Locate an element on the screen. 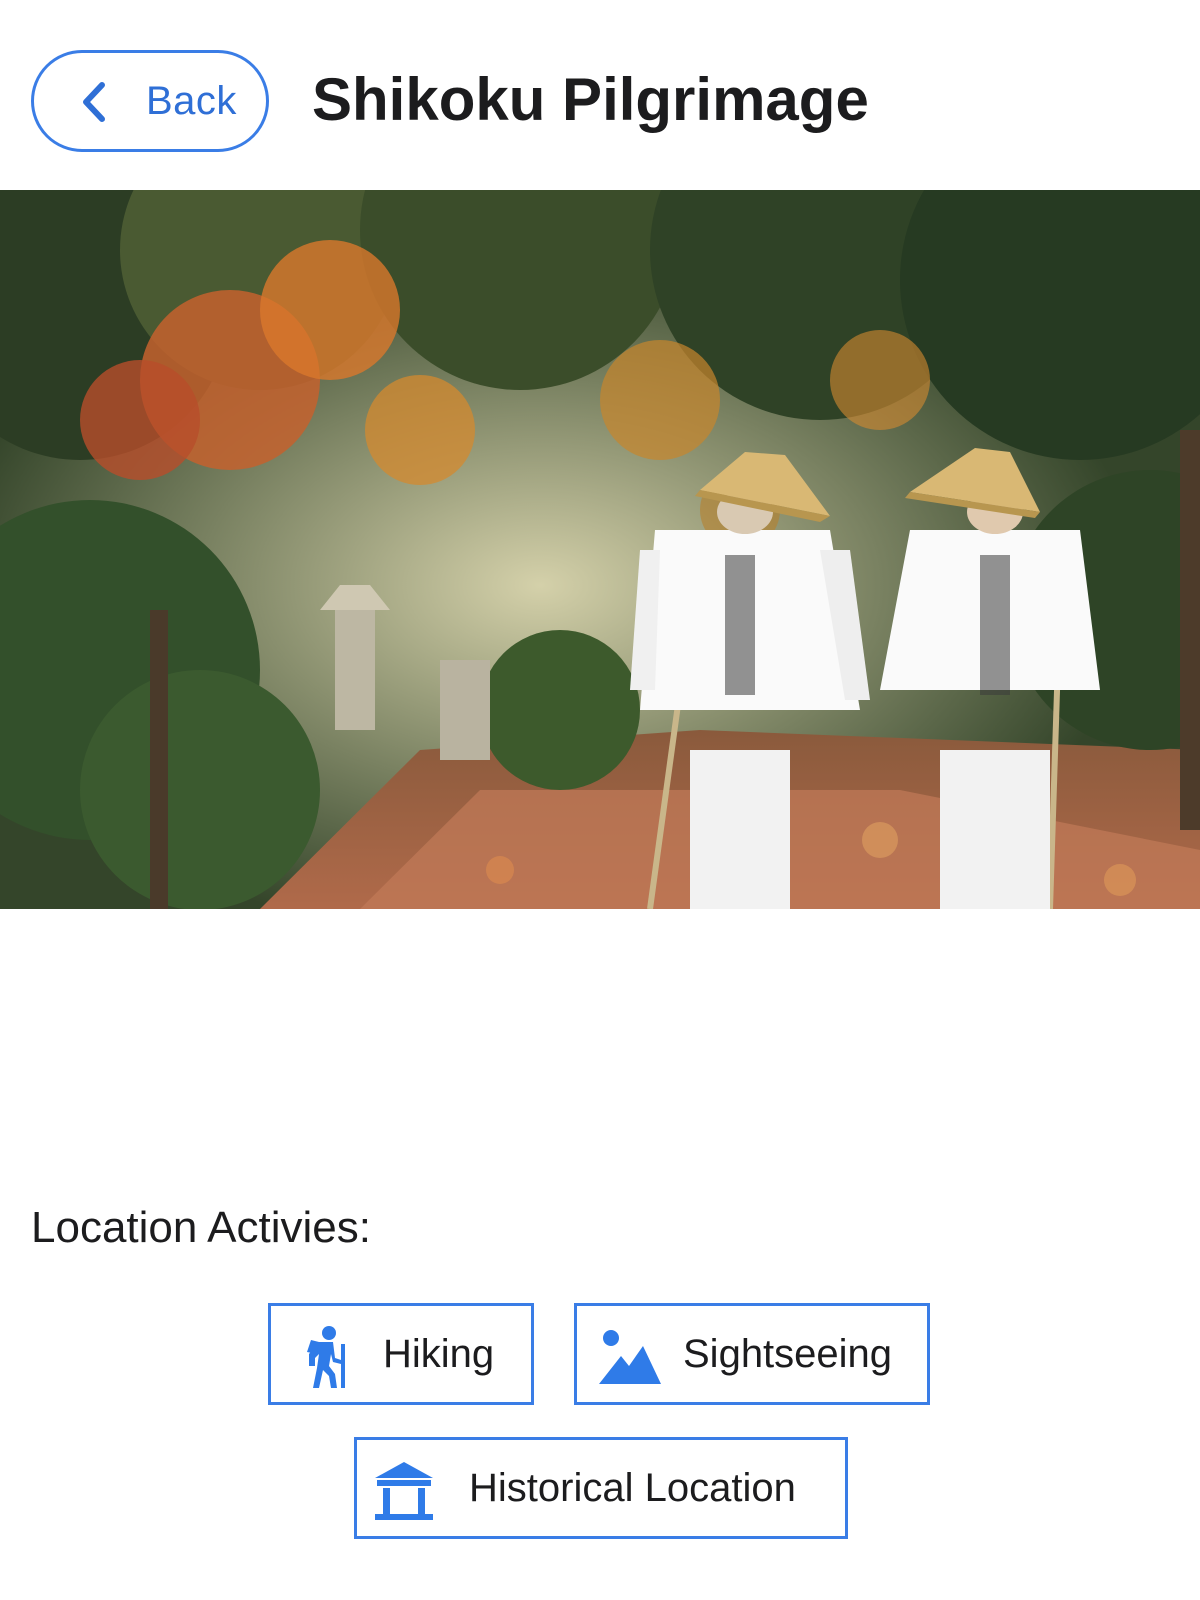 The width and height of the screenshot is (1200, 1600). activity-chip-hiking: Hiking is located at coordinates (401, 1354).